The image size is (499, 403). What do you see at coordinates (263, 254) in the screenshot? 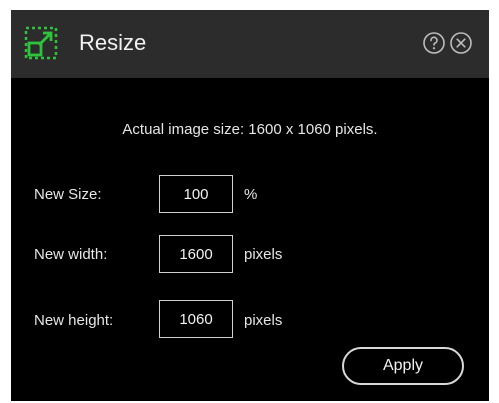
I see `new-width-unit: pixels` at bounding box center [263, 254].